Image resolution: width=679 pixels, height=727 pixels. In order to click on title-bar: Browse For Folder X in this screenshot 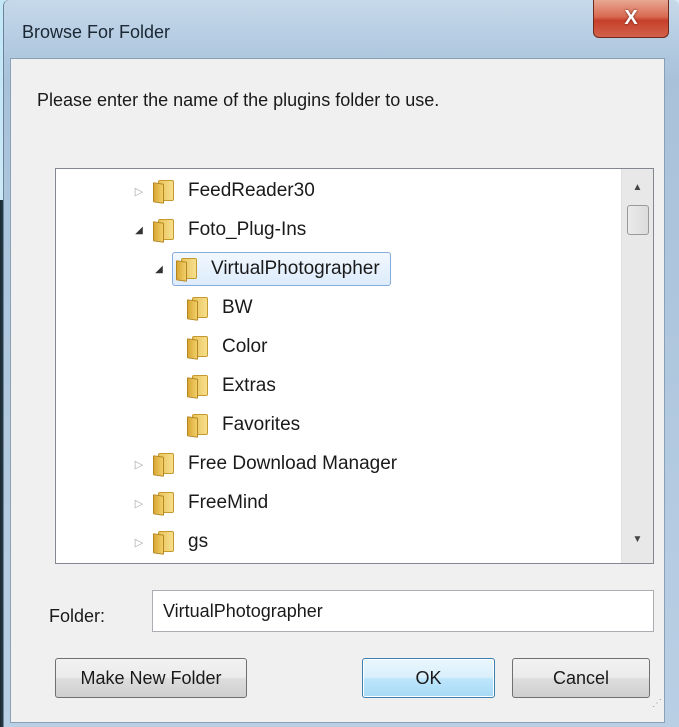, I will do `click(341, 29)`.